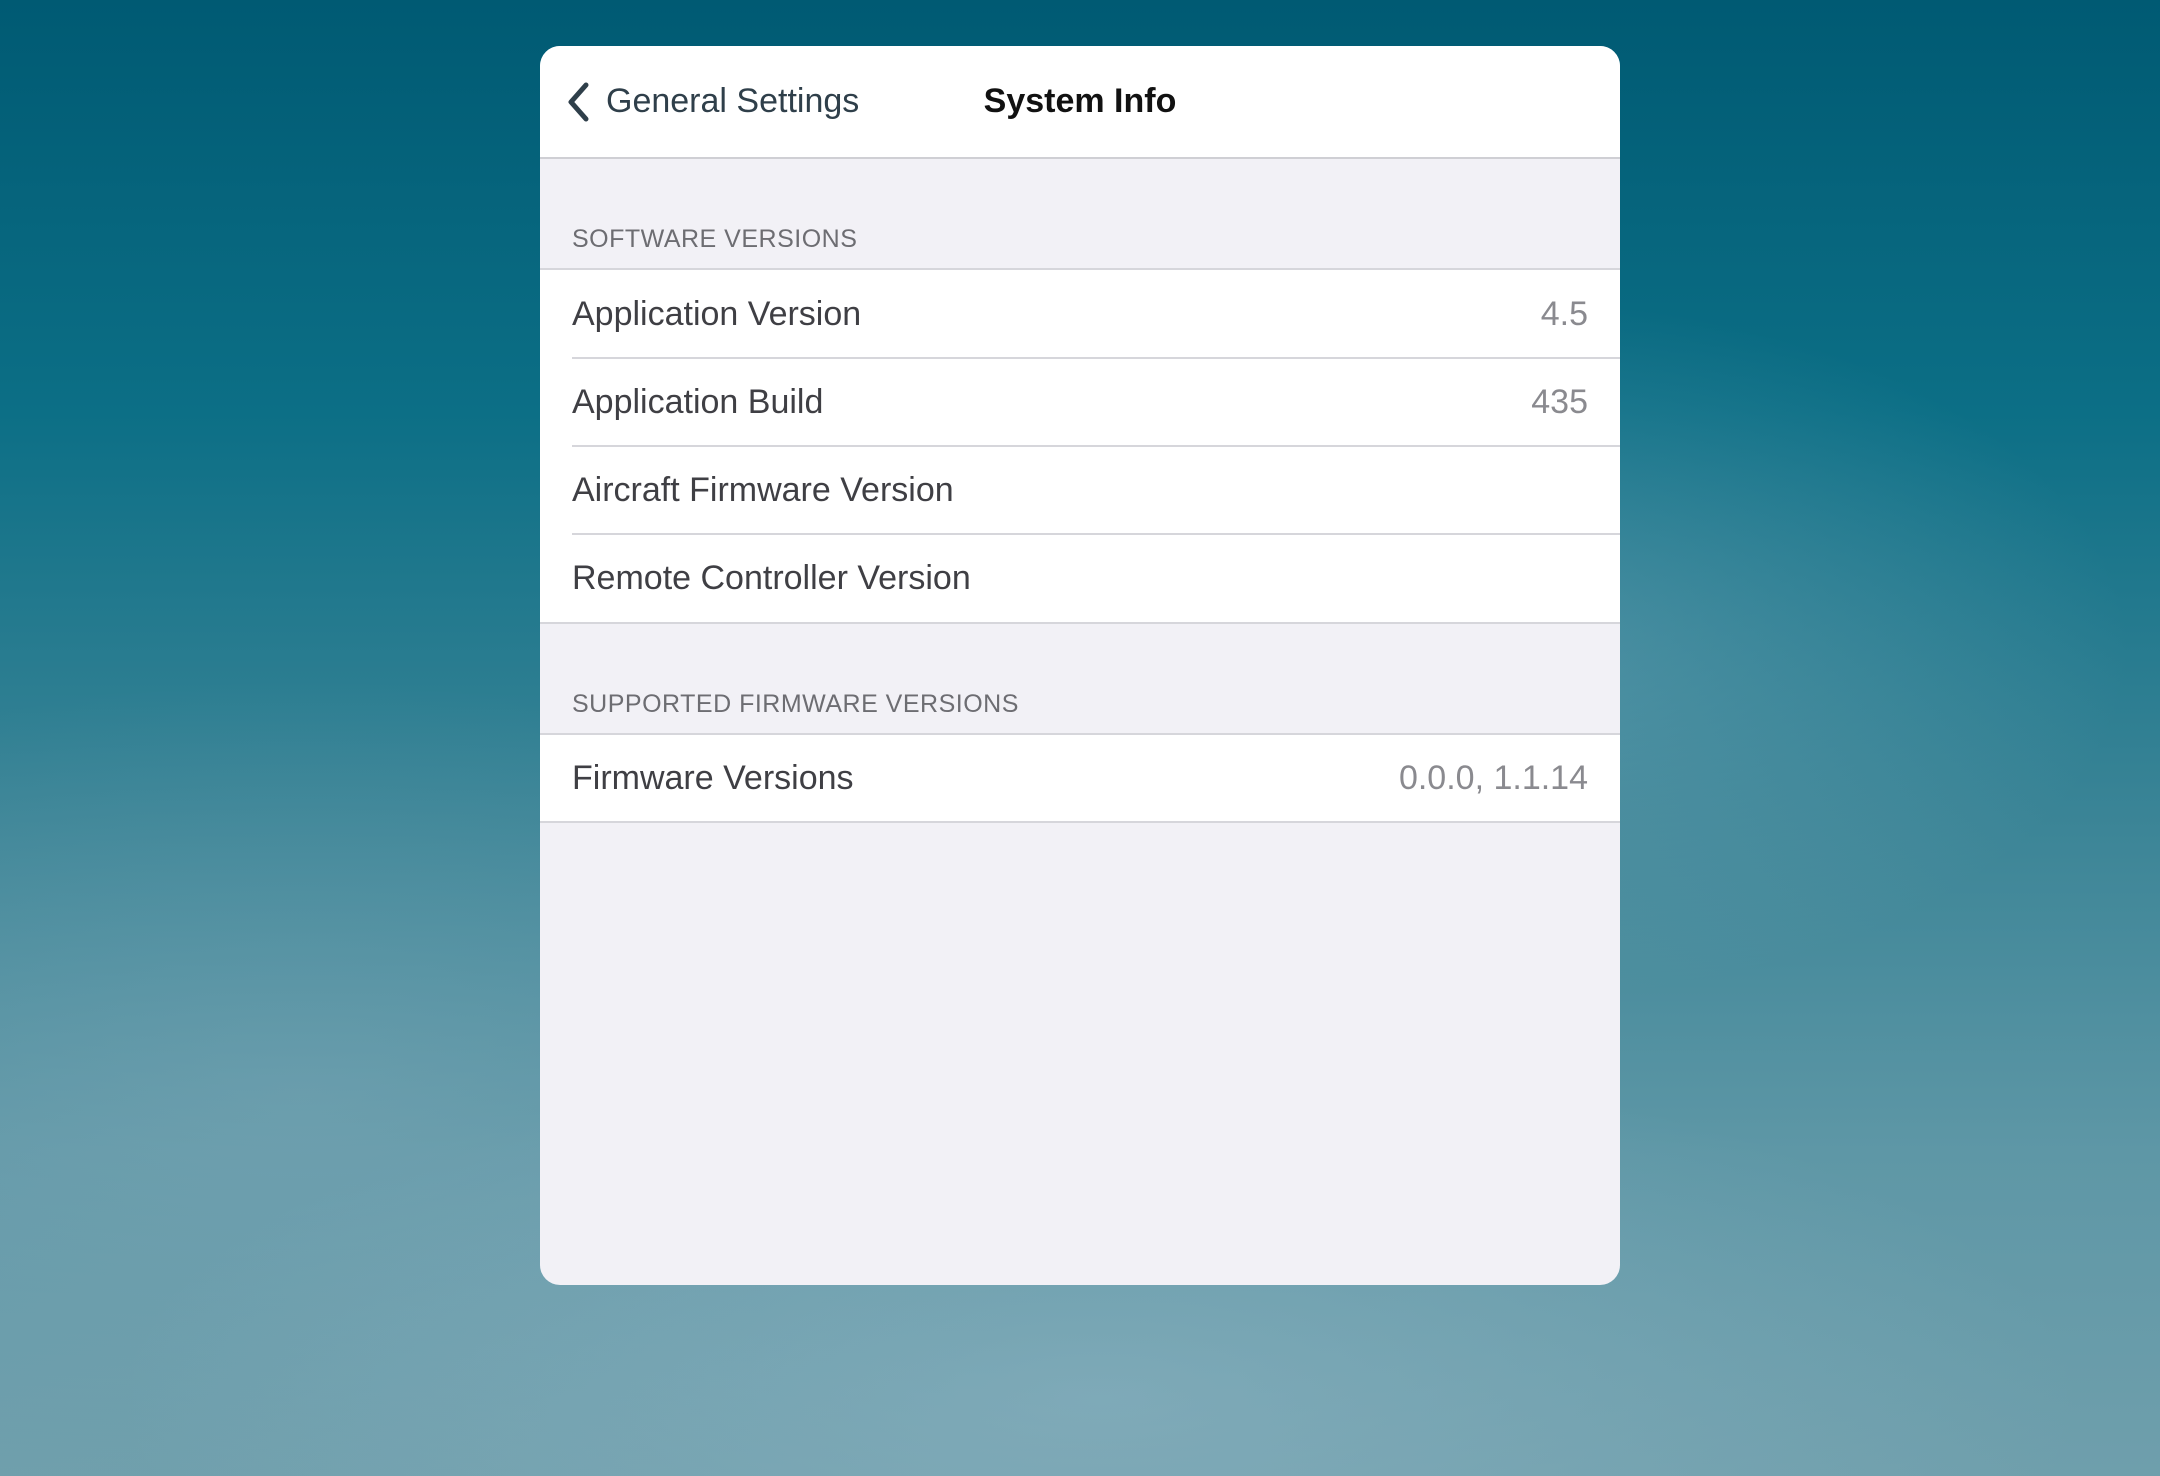  Describe the element at coordinates (771, 577) in the screenshot. I see `row-label: Remote Controller Version` at that location.